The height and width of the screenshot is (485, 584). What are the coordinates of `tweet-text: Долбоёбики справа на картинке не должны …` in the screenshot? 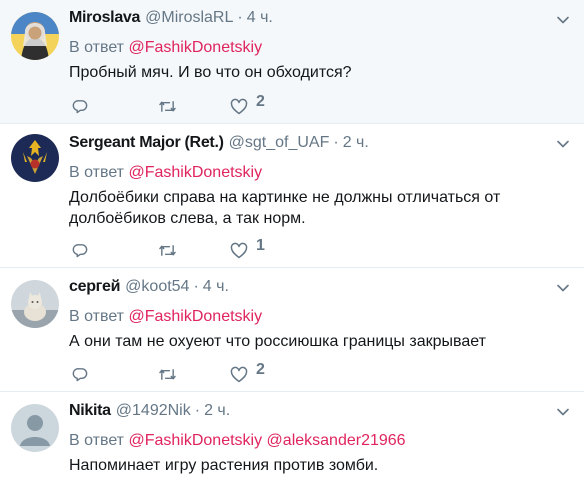 It's located at (285, 208).